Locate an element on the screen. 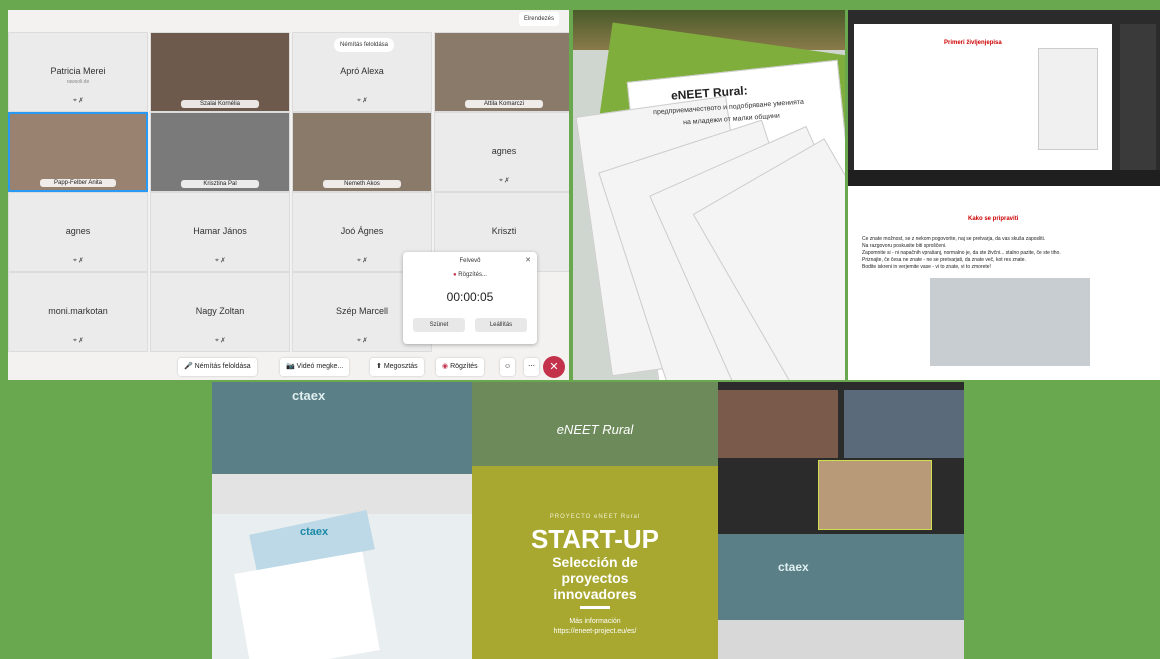  close-icon: ✕ is located at coordinates (528, 260).